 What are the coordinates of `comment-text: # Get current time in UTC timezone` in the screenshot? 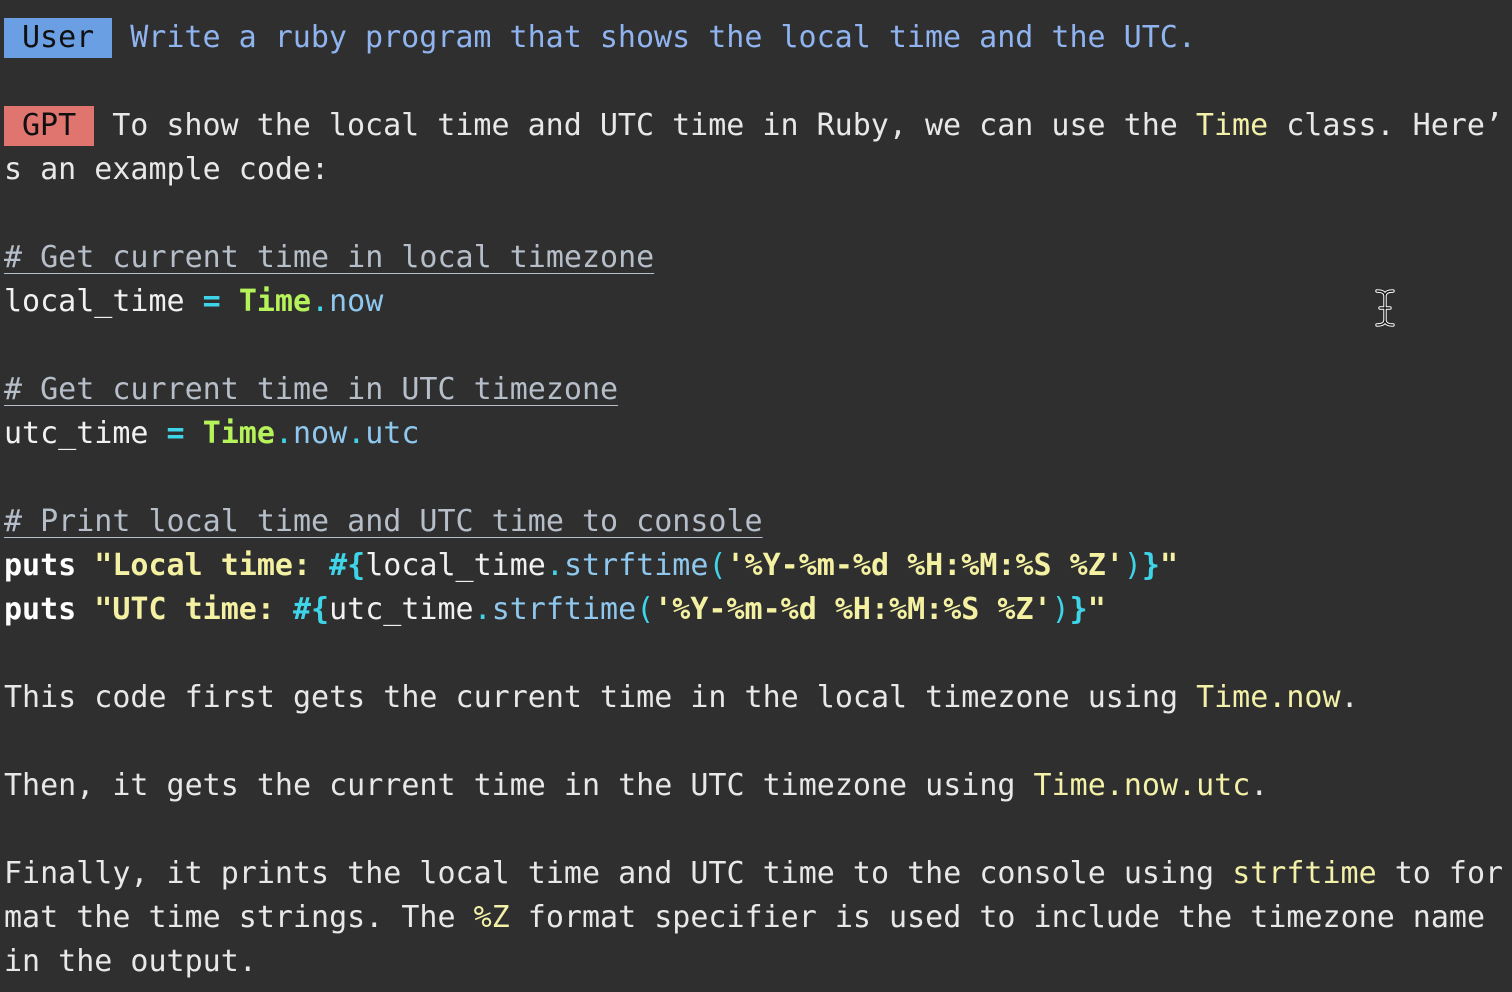 It's located at (311, 389).